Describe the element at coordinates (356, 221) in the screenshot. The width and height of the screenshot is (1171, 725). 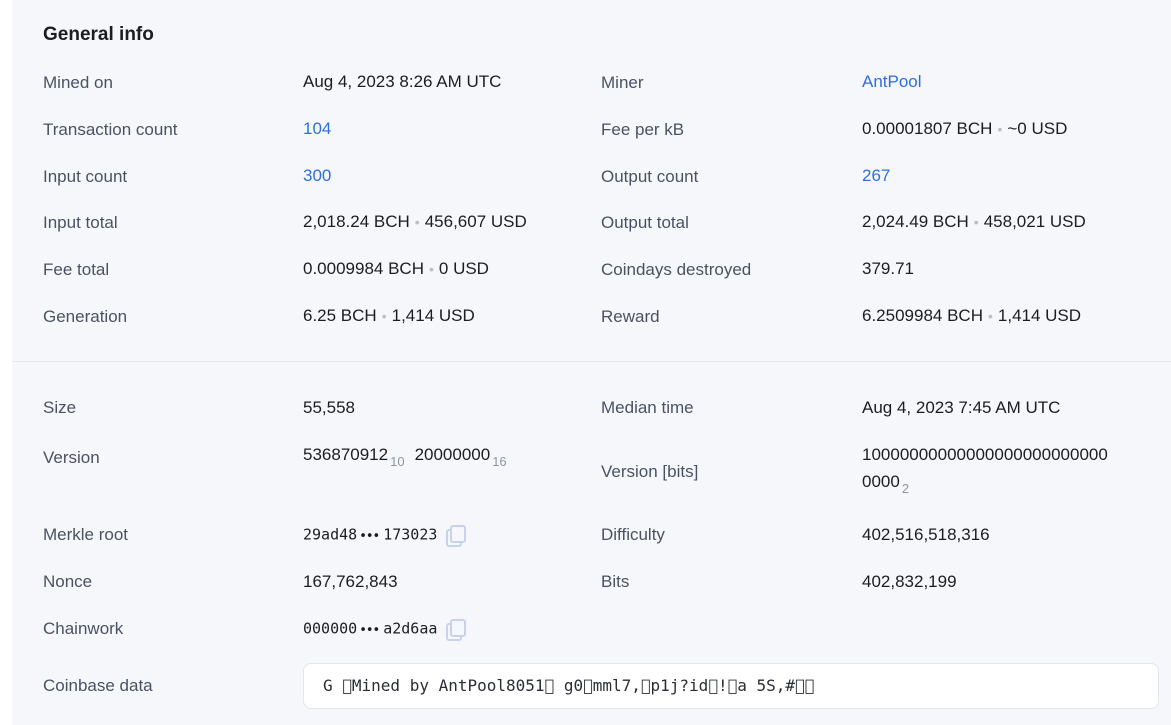
I see `input-total-bch: 2,018.24 BCH` at that location.